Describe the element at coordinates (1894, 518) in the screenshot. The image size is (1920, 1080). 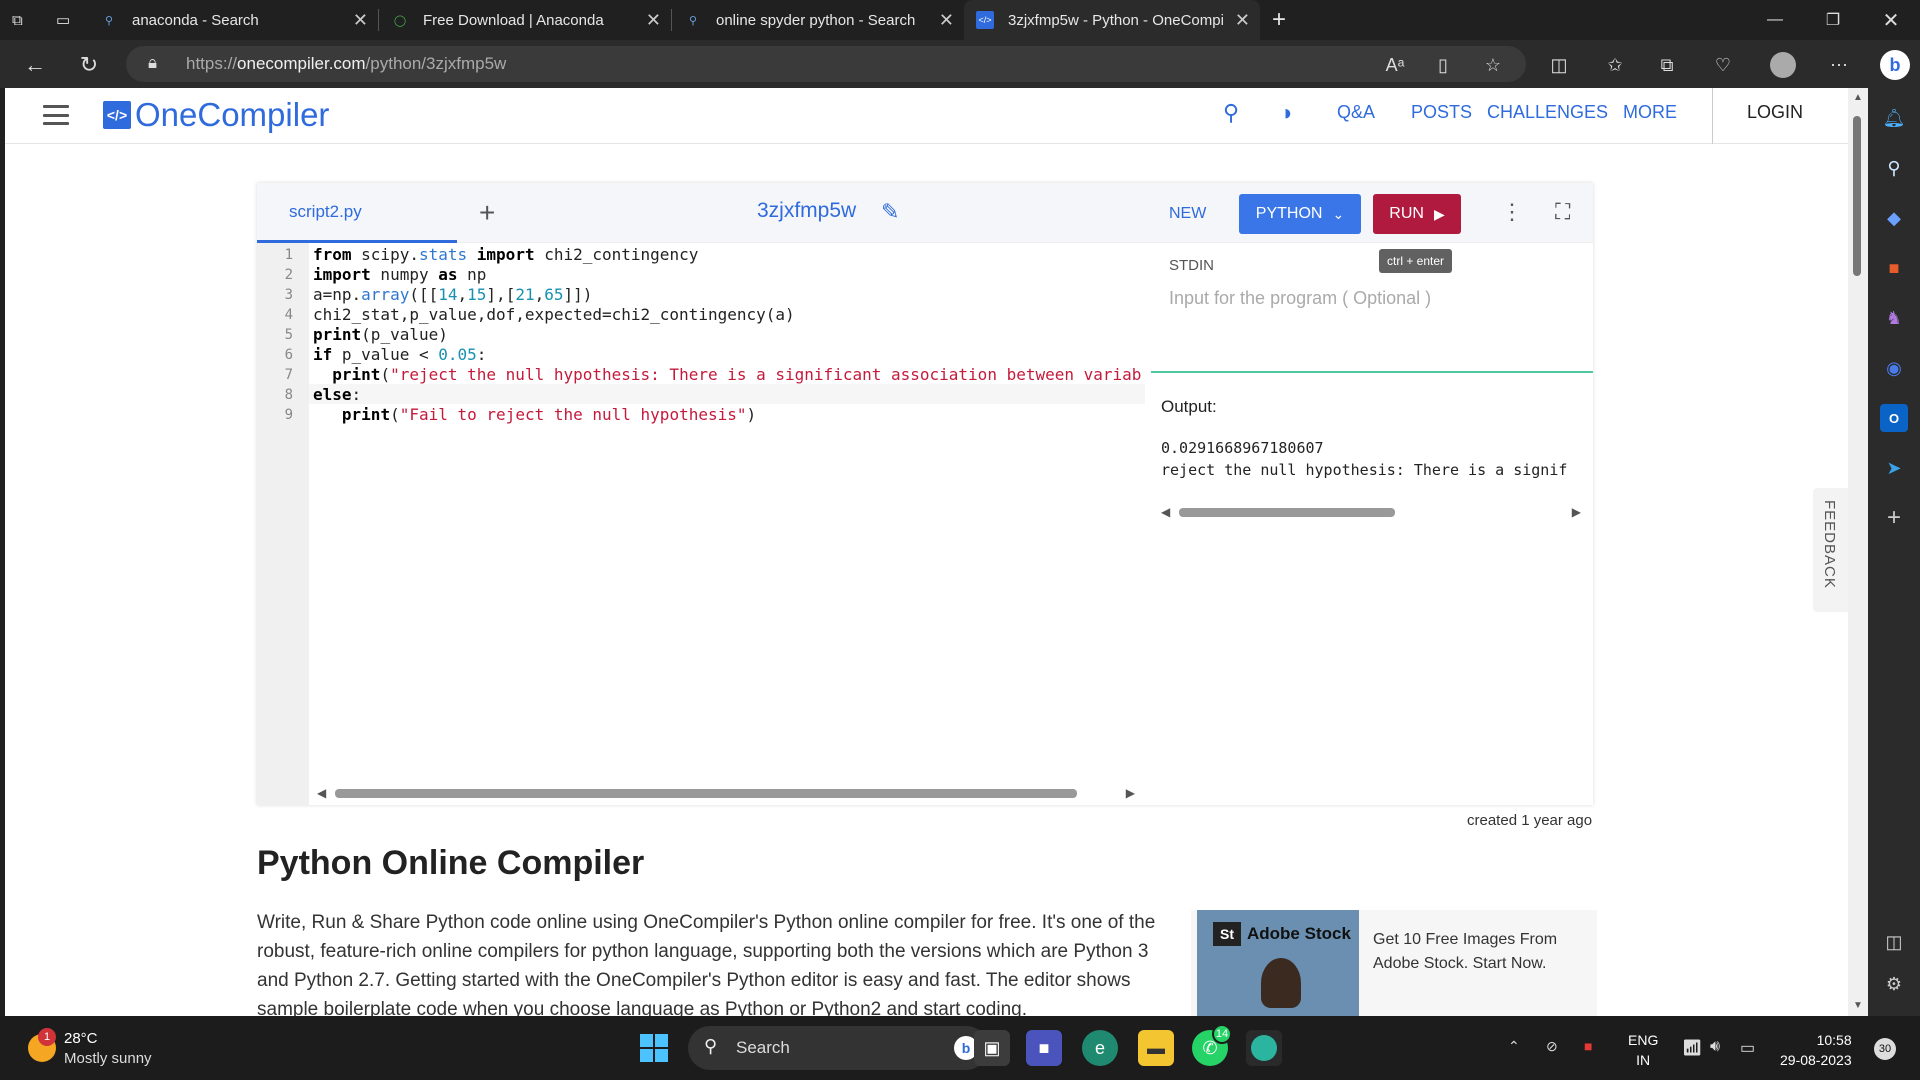
I see `add-sidebar-app-icon: +` at that location.